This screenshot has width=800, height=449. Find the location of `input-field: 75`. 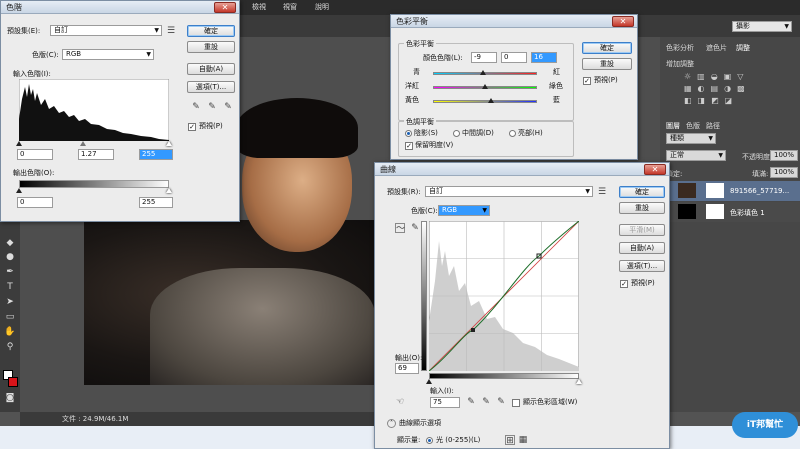

input-field: 75 is located at coordinates (445, 402).